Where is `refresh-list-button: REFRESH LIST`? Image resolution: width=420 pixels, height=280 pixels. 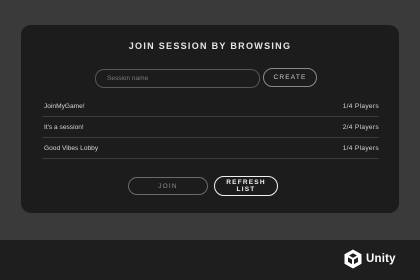
refresh-list-button: REFRESH LIST is located at coordinates (246, 186).